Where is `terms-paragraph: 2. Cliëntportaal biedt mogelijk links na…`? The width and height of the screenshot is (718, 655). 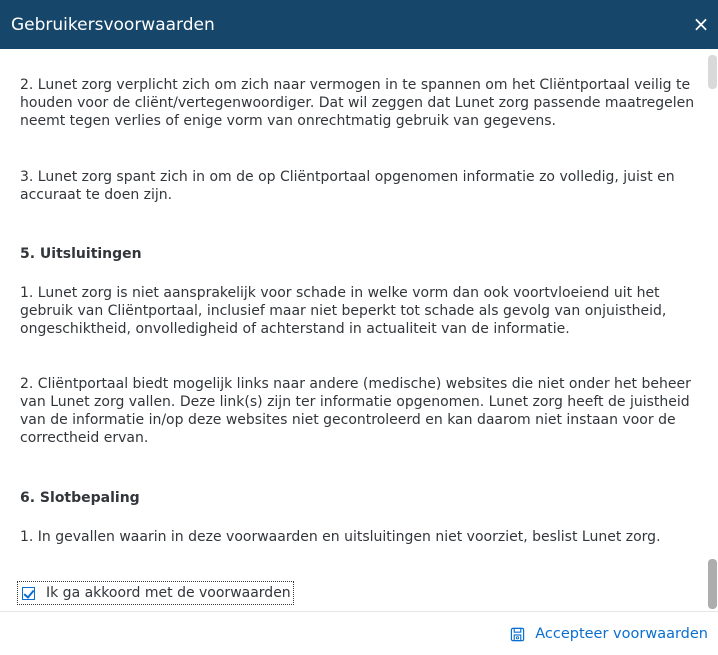 terms-paragraph: 2. Cliëntportaal biedt mogelijk links na… is located at coordinates (355, 411).